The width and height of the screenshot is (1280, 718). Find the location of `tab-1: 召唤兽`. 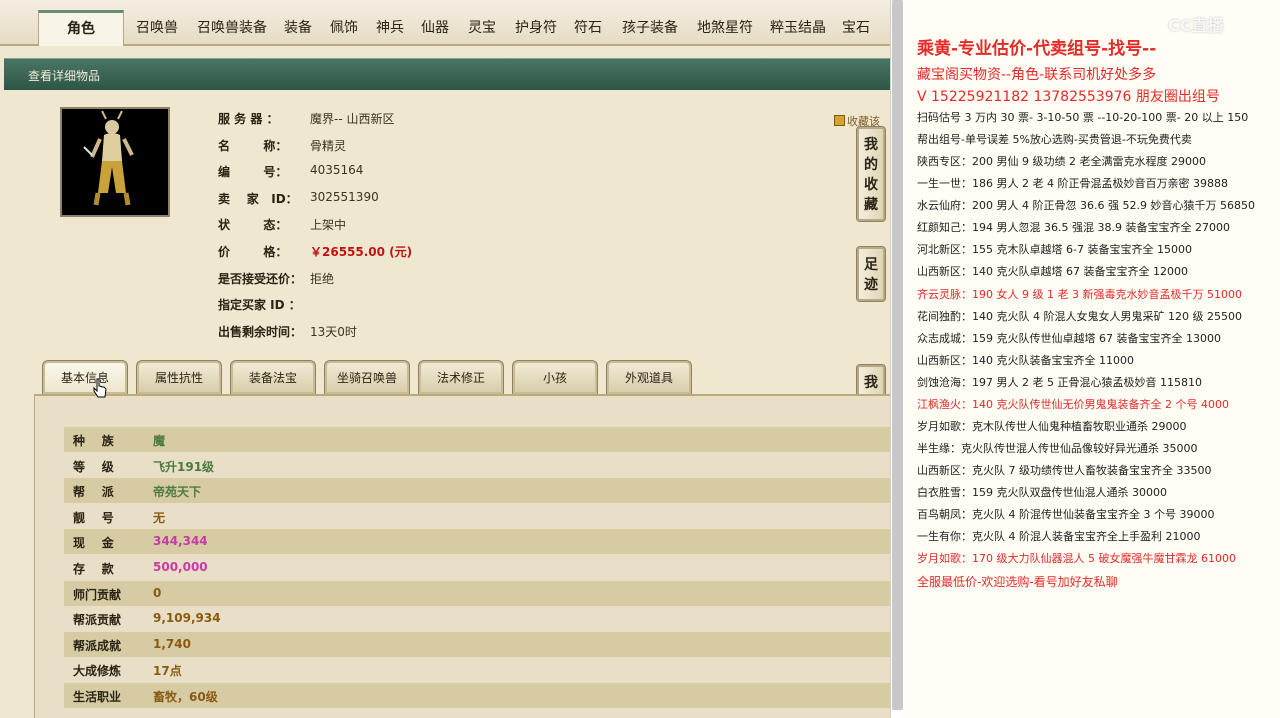

tab-1: 召唤兽 is located at coordinates (157, 28).